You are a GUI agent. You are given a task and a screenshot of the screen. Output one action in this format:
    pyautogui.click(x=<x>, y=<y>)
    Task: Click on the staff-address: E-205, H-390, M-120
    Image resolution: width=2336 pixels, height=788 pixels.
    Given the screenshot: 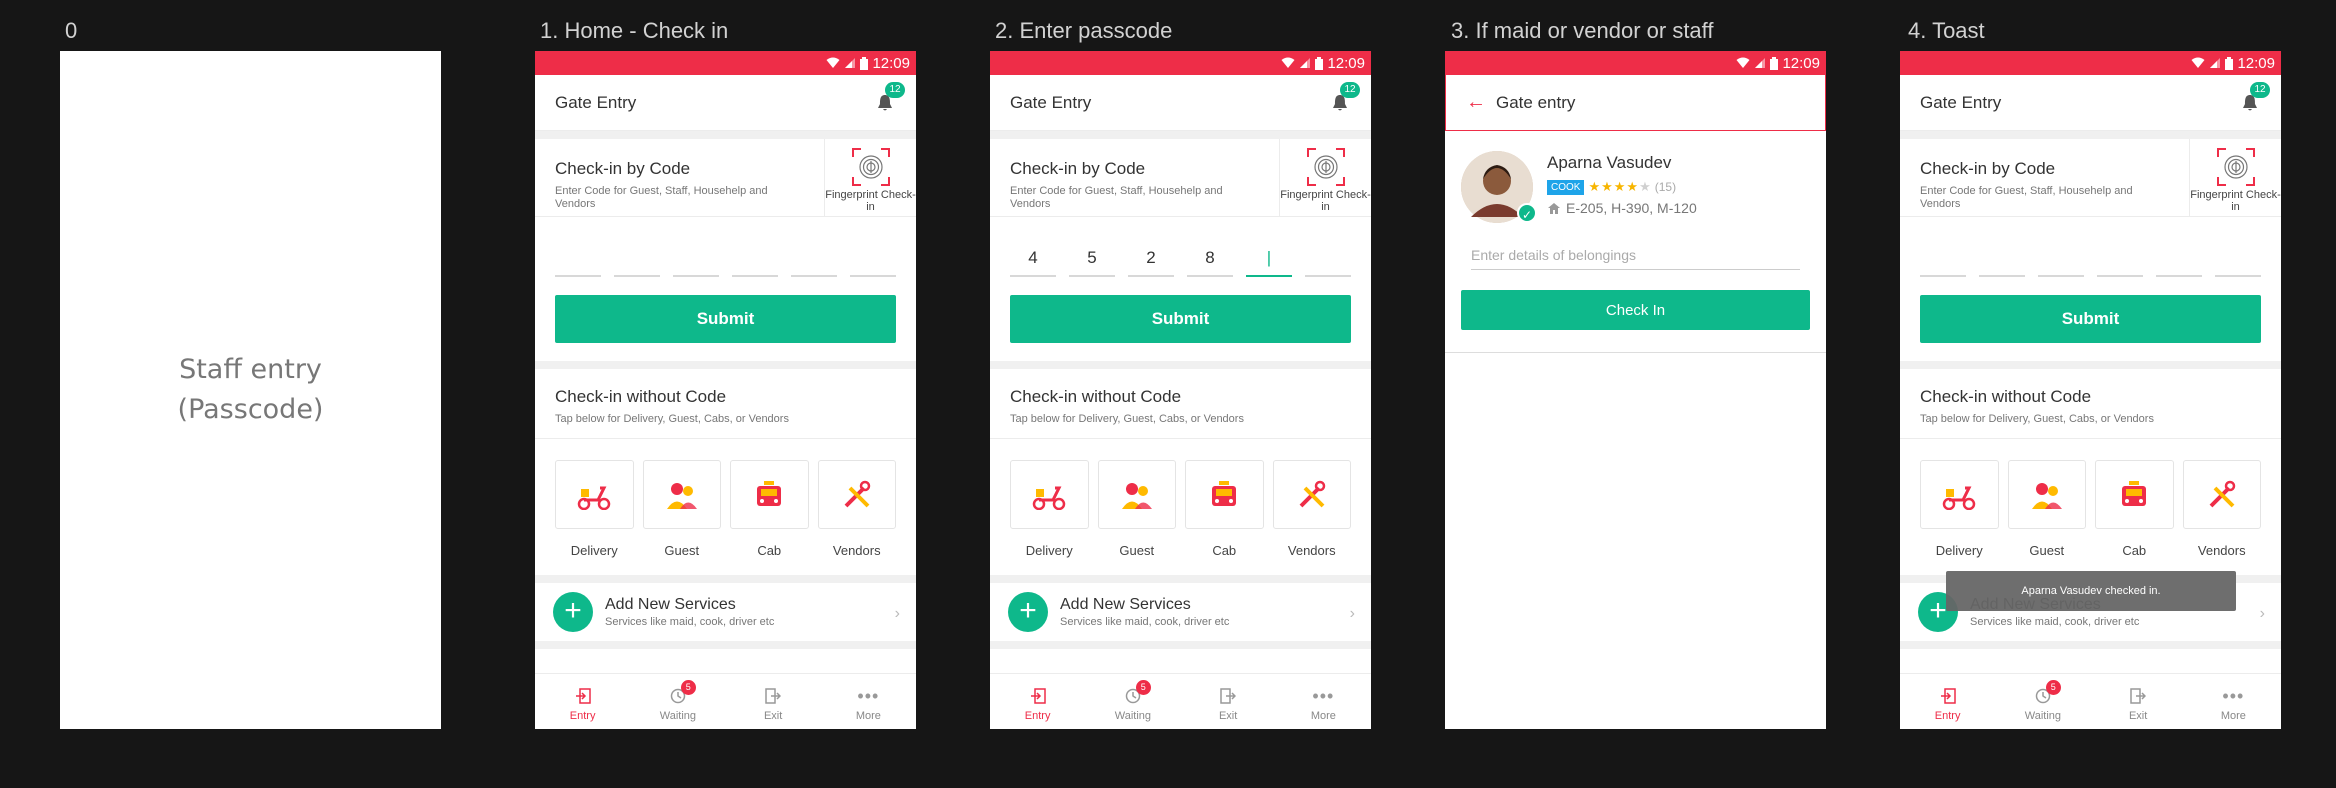 What is the action you would take?
    pyautogui.click(x=1631, y=208)
    